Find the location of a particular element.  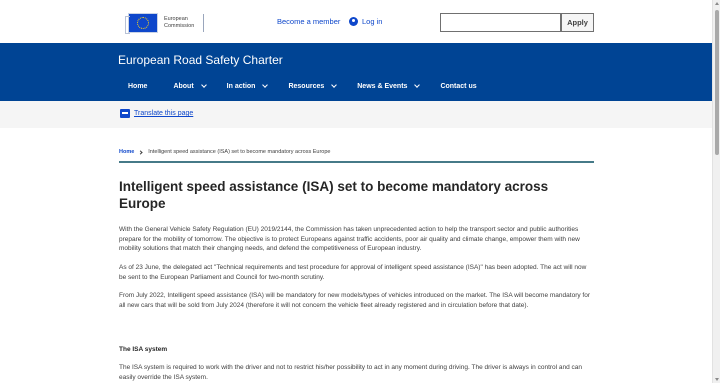

translate-bar: Translate this page is located at coordinates (356, 114).